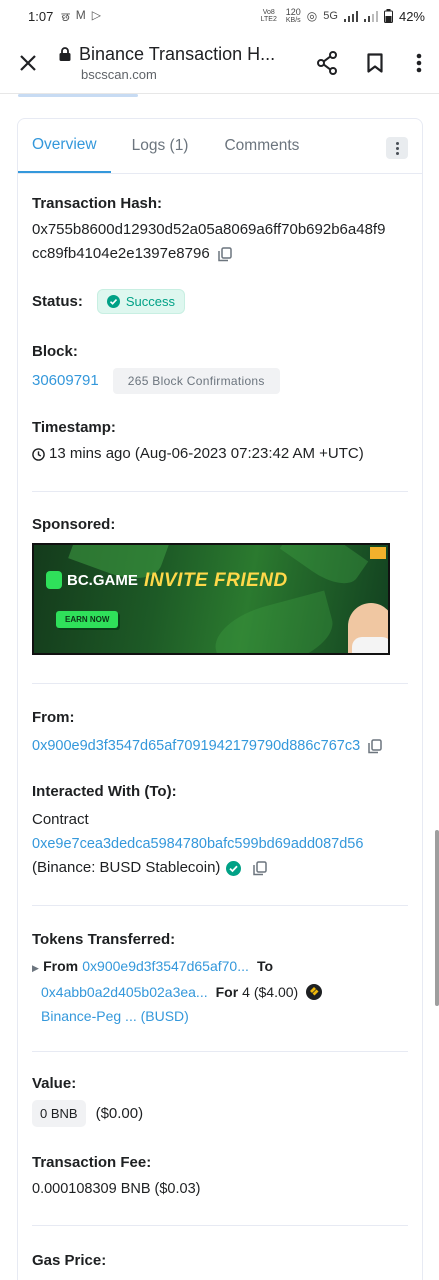 This screenshot has height=1280, width=439. I want to click on block-row: Block: 30609791 265 Block Confirmations, so click(220, 368).